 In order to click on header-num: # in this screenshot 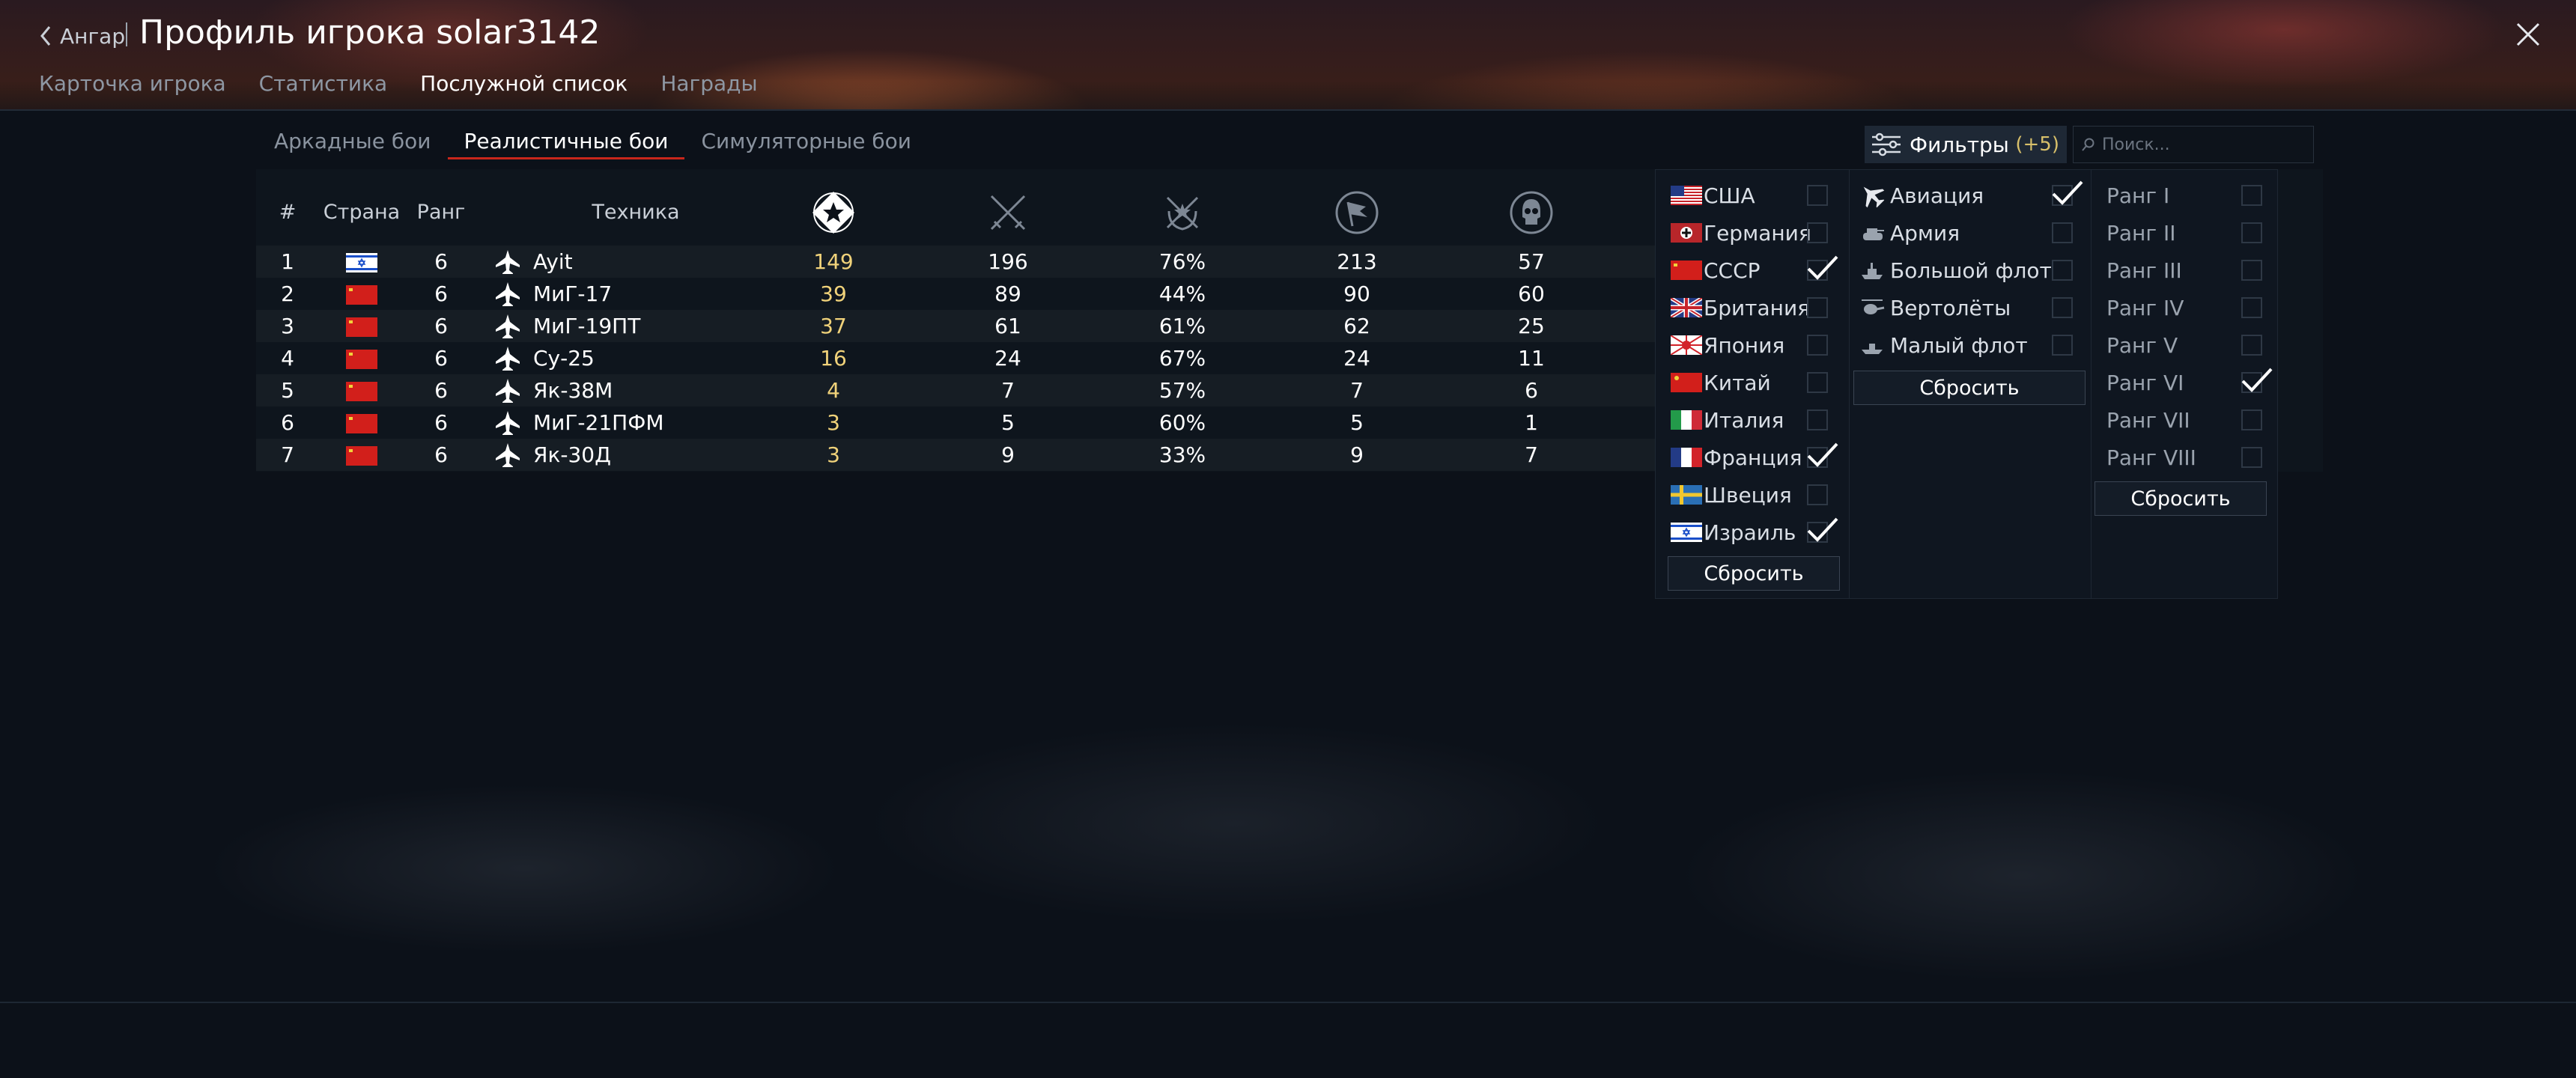, I will do `click(288, 212)`.